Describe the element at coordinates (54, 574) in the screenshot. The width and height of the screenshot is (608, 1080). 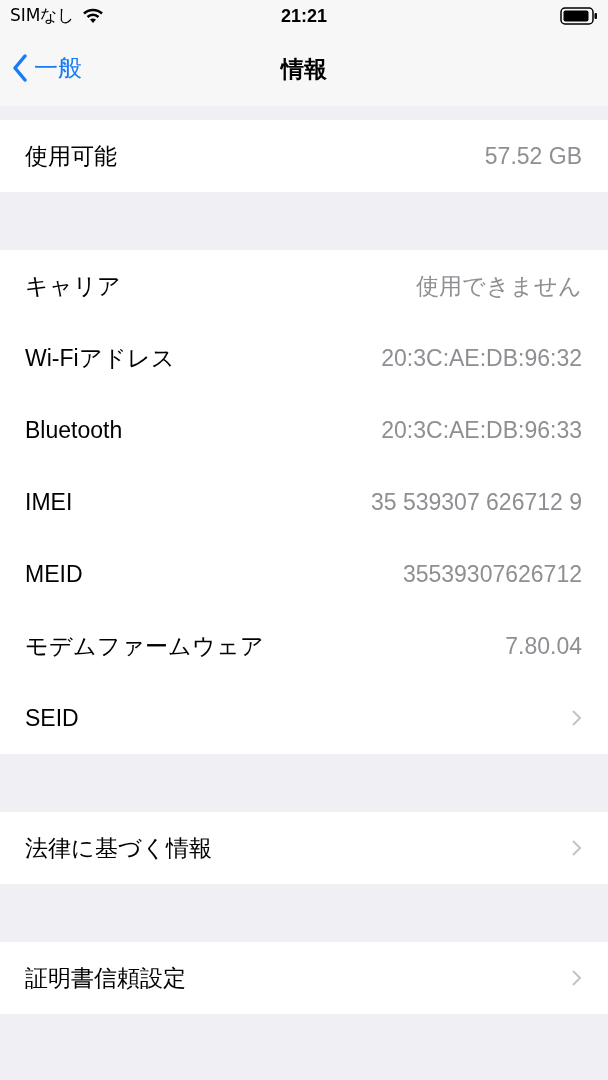
I see `row-label: MEID` at that location.